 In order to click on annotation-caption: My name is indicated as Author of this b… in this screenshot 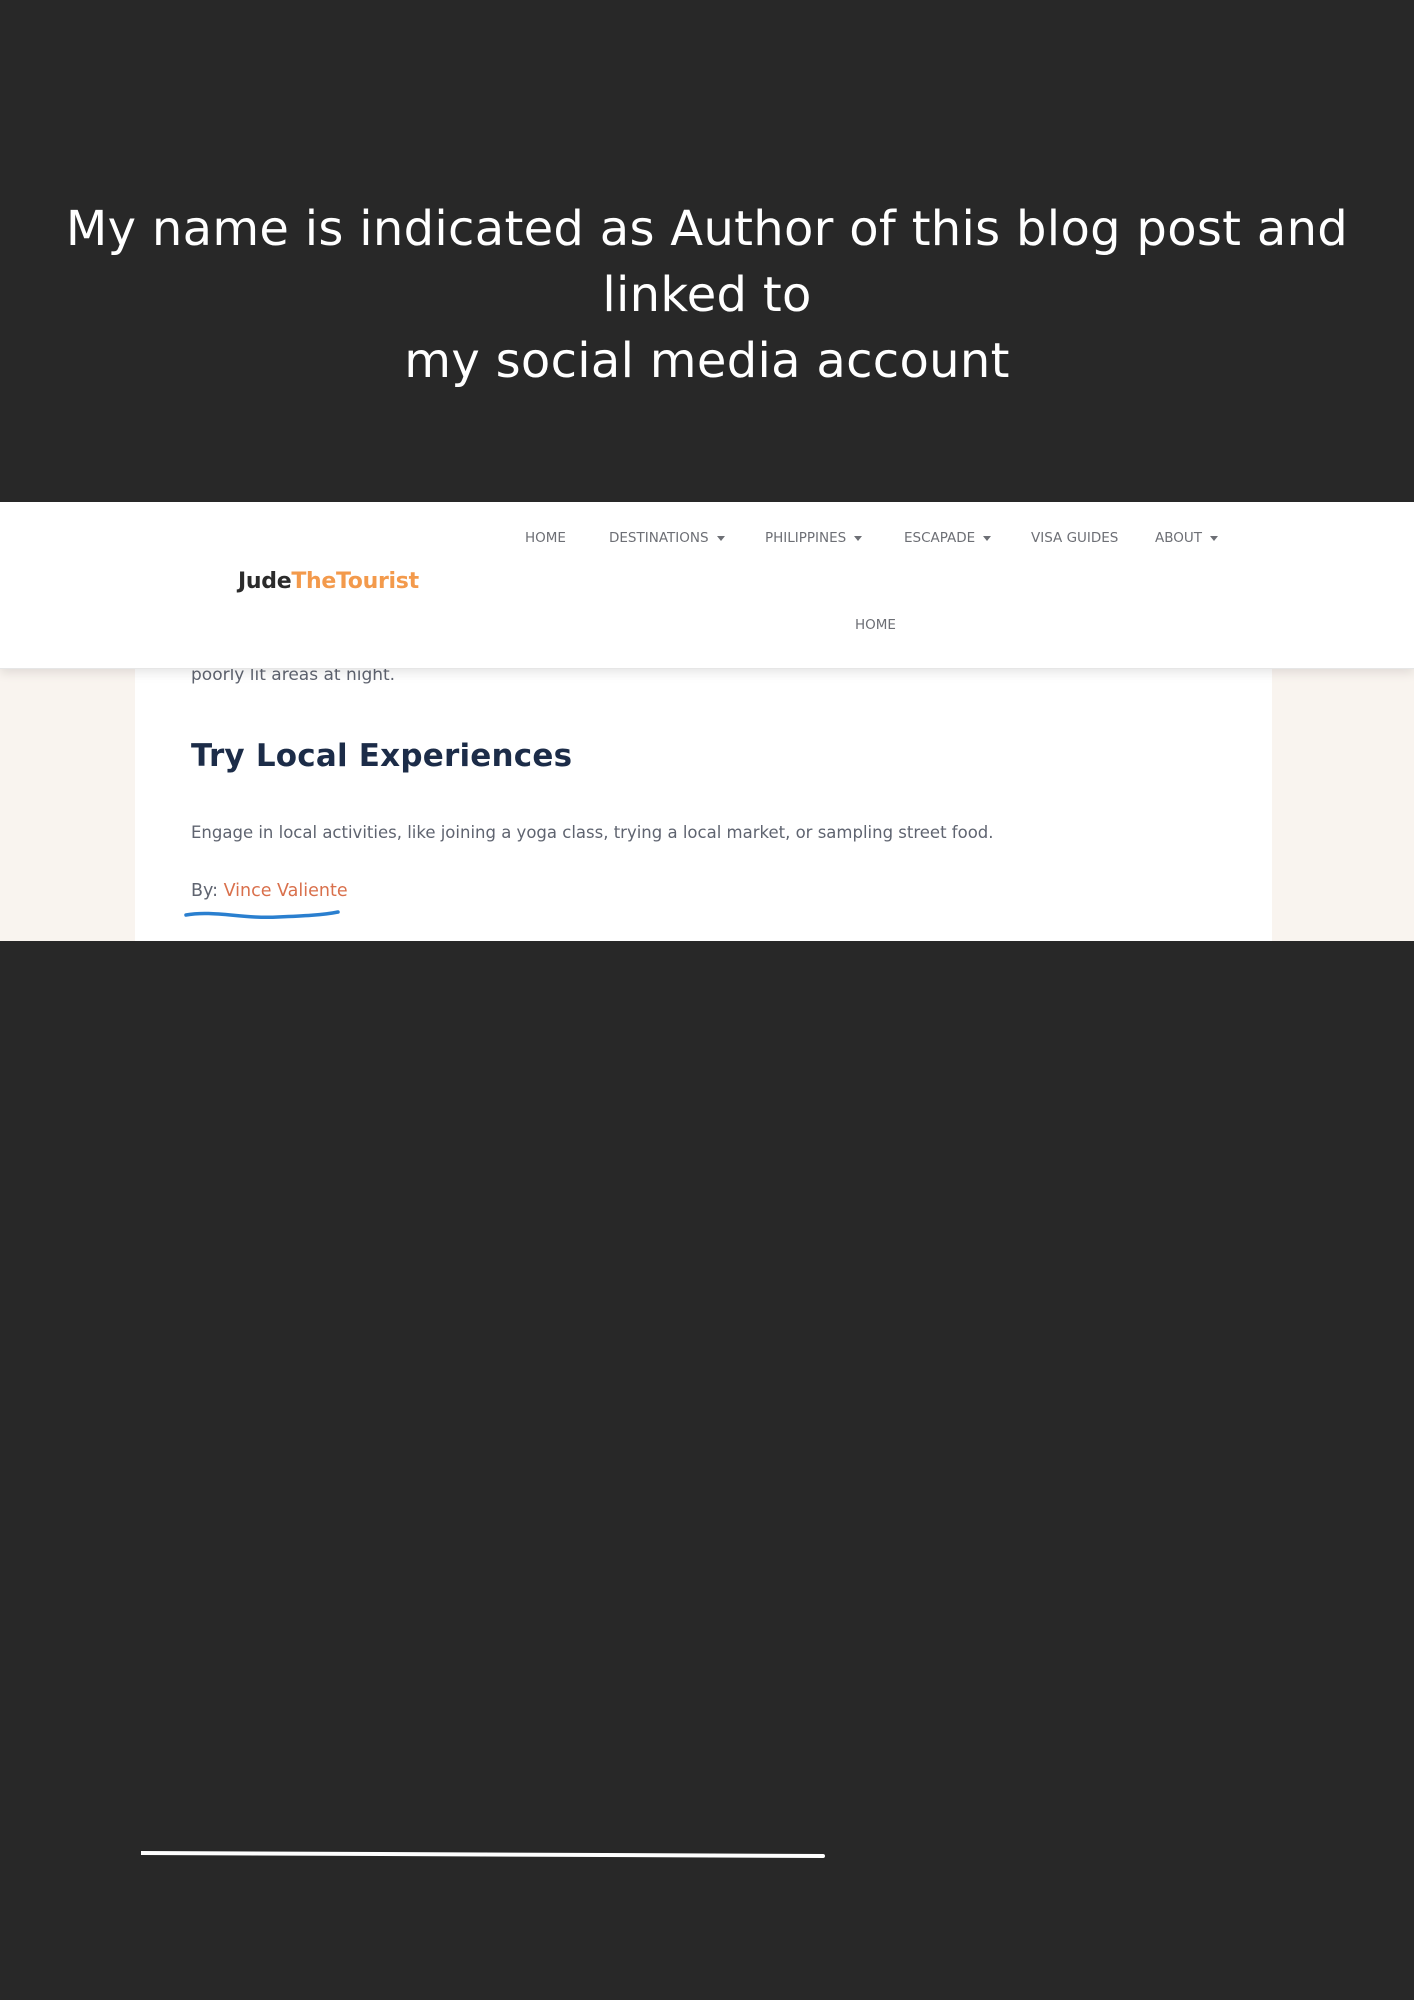, I will do `click(707, 295)`.